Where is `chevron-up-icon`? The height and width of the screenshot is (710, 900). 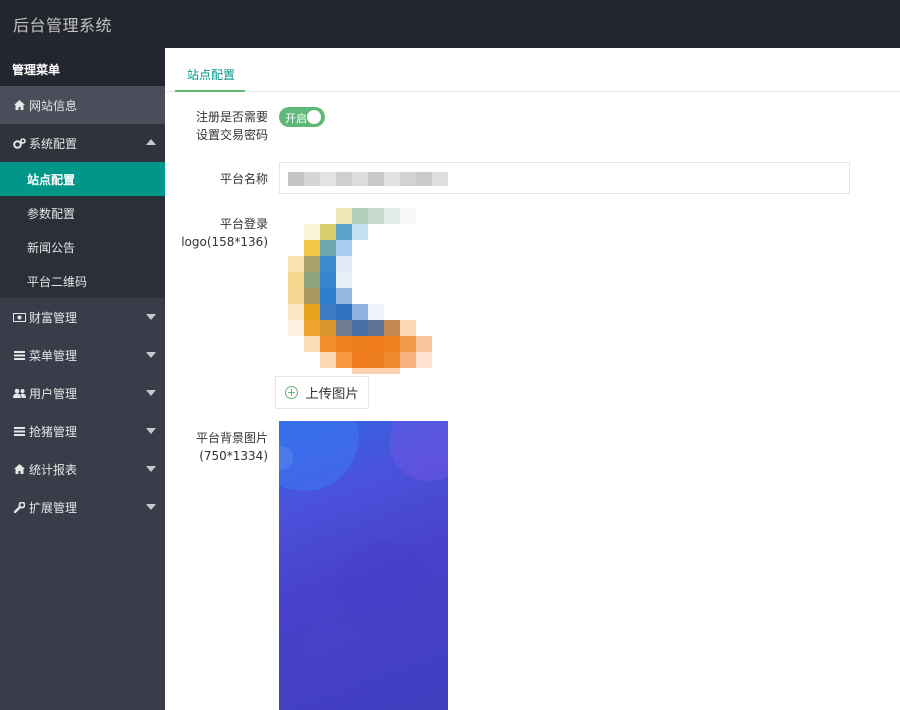 chevron-up-icon is located at coordinates (151, 142).